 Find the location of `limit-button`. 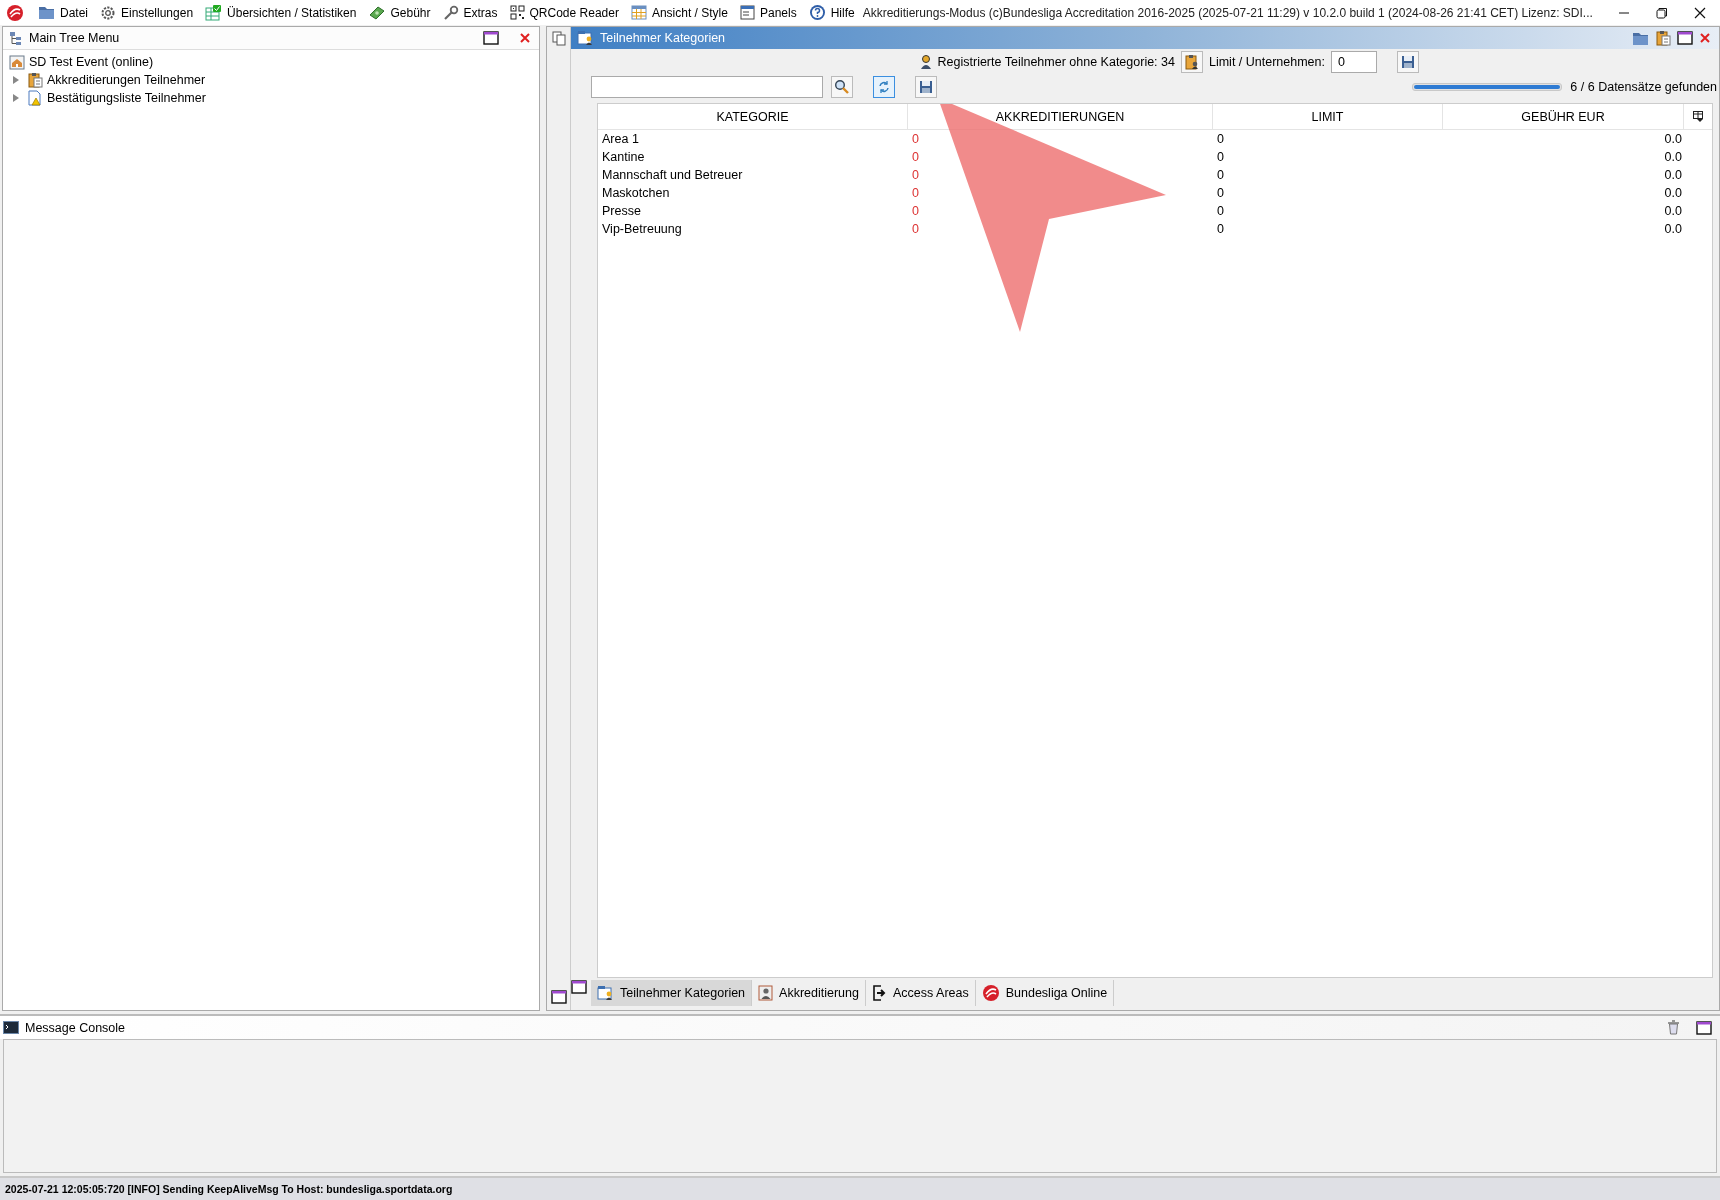

limit-button is located at coordinates (1191, 62).